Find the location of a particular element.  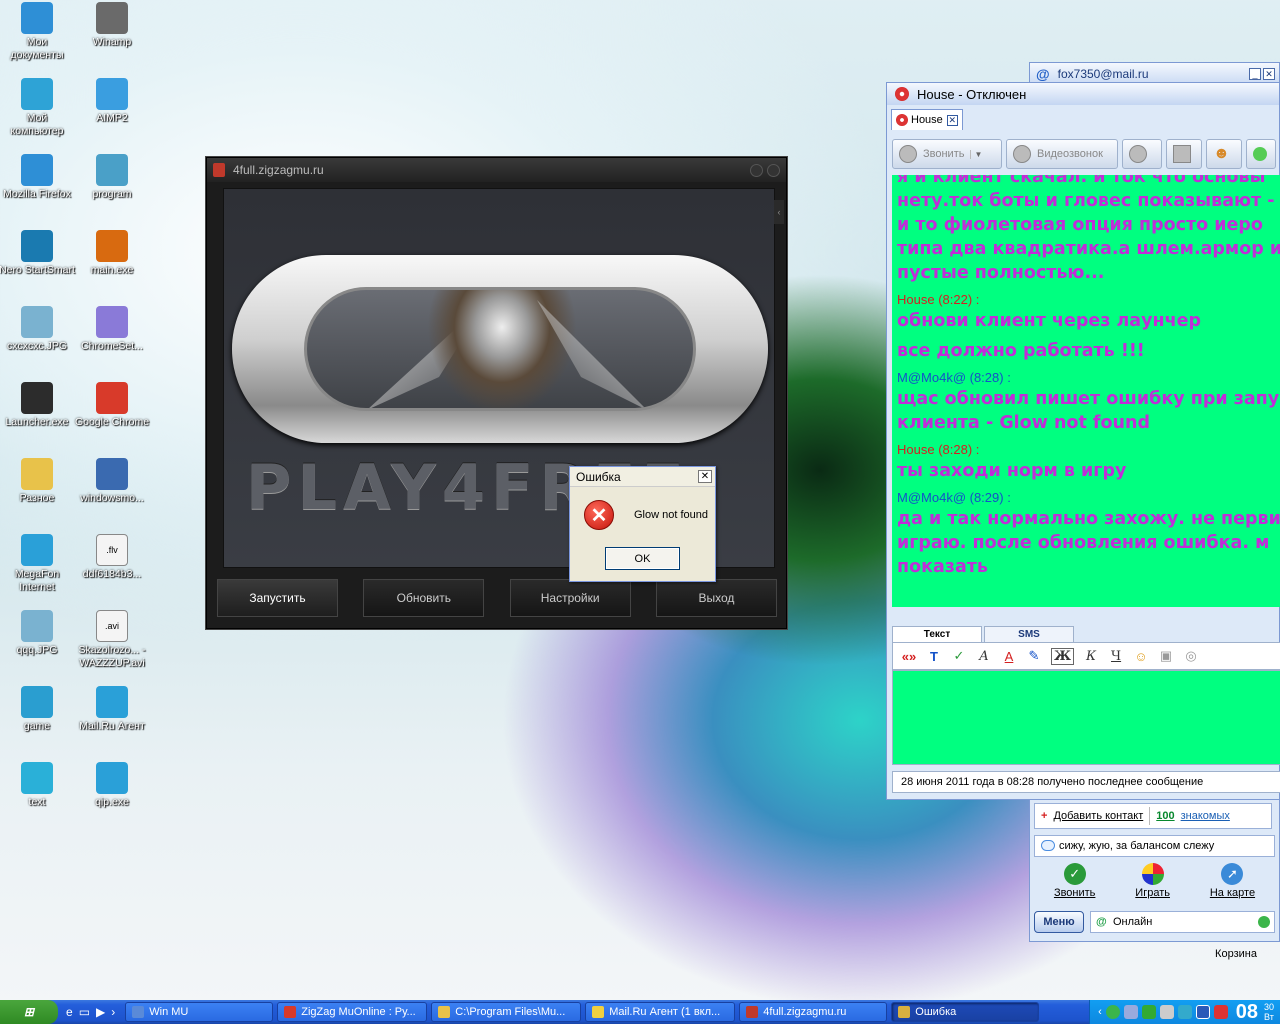

play-link: Играть is located at coordinates (1152, 893).